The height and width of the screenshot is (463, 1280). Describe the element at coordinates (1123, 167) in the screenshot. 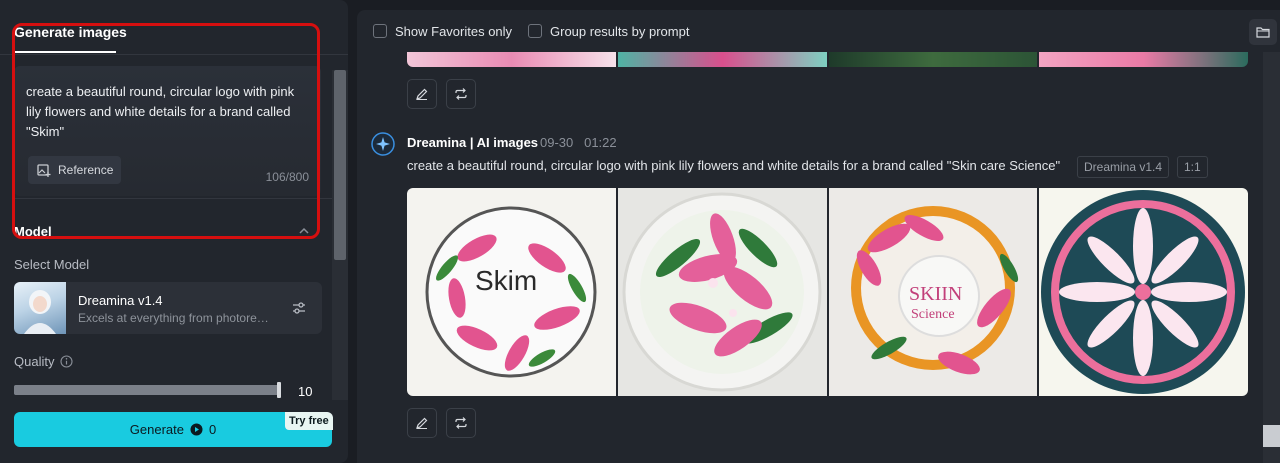

I see `model-tag: Dreamina v1.4` at that location.